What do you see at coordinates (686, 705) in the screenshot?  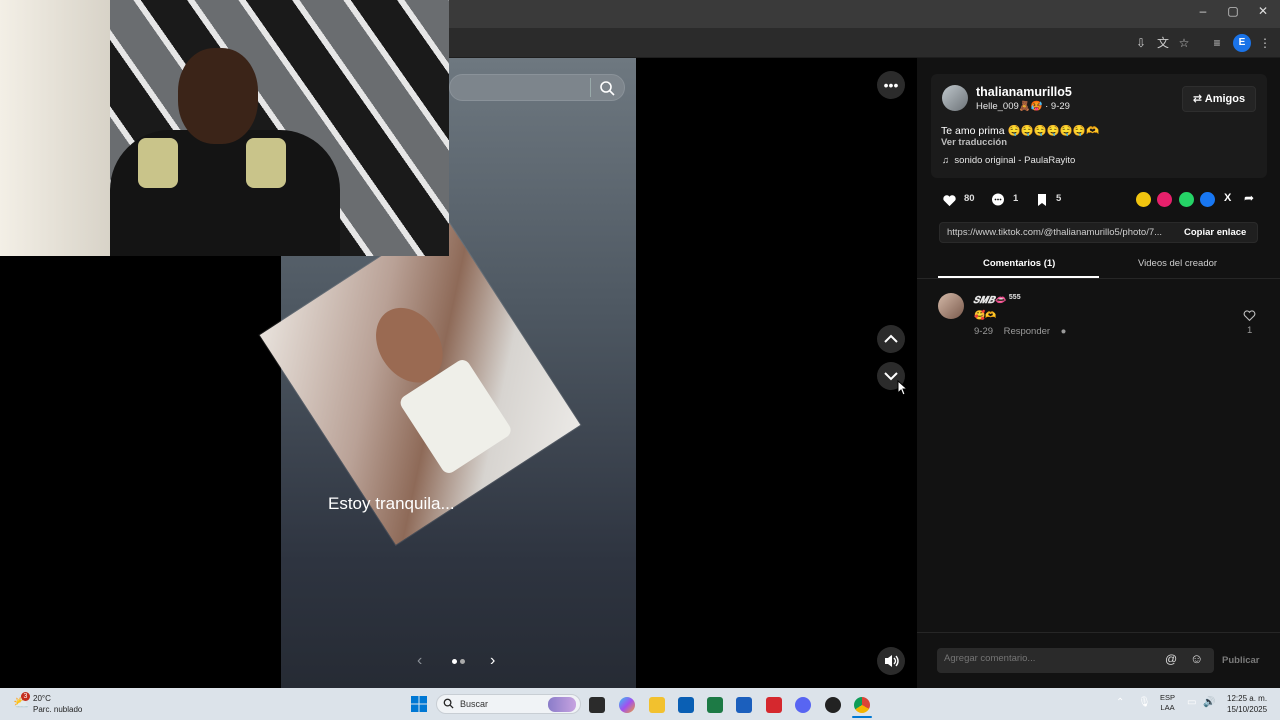 I see `store-icon` at bounding box center [686, 705].